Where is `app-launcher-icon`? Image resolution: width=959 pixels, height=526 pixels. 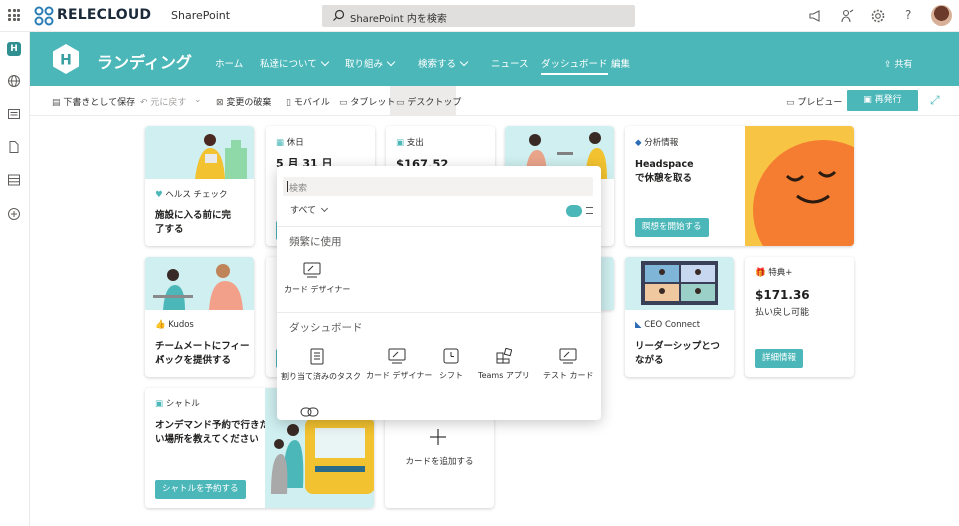 app-launcher-icon is located at coordinates (14, 15).